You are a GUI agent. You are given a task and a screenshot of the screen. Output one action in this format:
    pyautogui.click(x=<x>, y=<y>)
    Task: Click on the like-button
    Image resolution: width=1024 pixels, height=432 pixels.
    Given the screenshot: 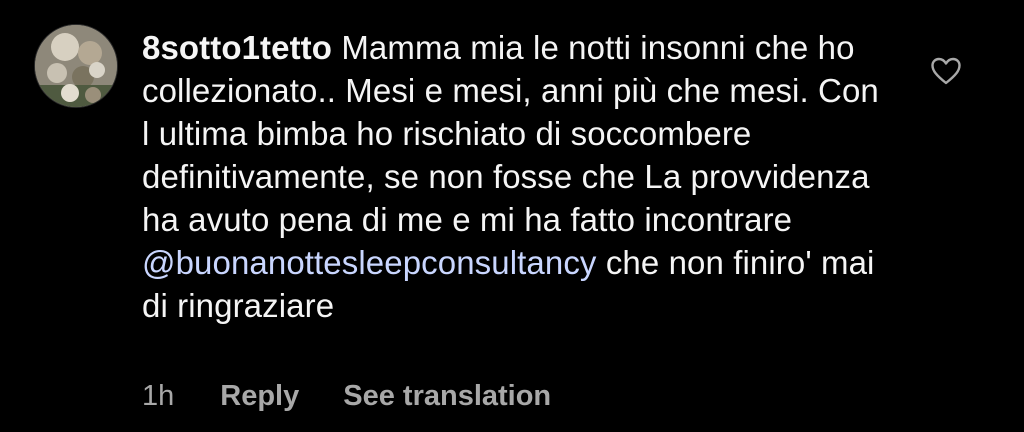 What is the action you would take?
    pyautogui.click(x=946, y=71)
    